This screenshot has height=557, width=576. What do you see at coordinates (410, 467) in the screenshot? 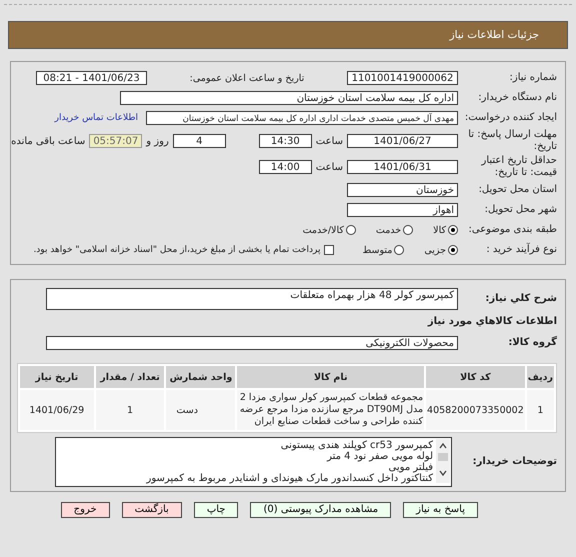
I see `note-line: فیلتر مویی` at bounding box center [410, 467].